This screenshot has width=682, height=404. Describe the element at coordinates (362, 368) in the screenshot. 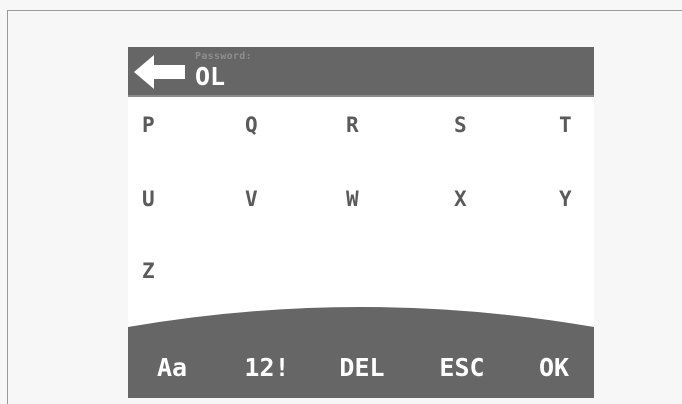

I see `delete-button: DEL` at that location.